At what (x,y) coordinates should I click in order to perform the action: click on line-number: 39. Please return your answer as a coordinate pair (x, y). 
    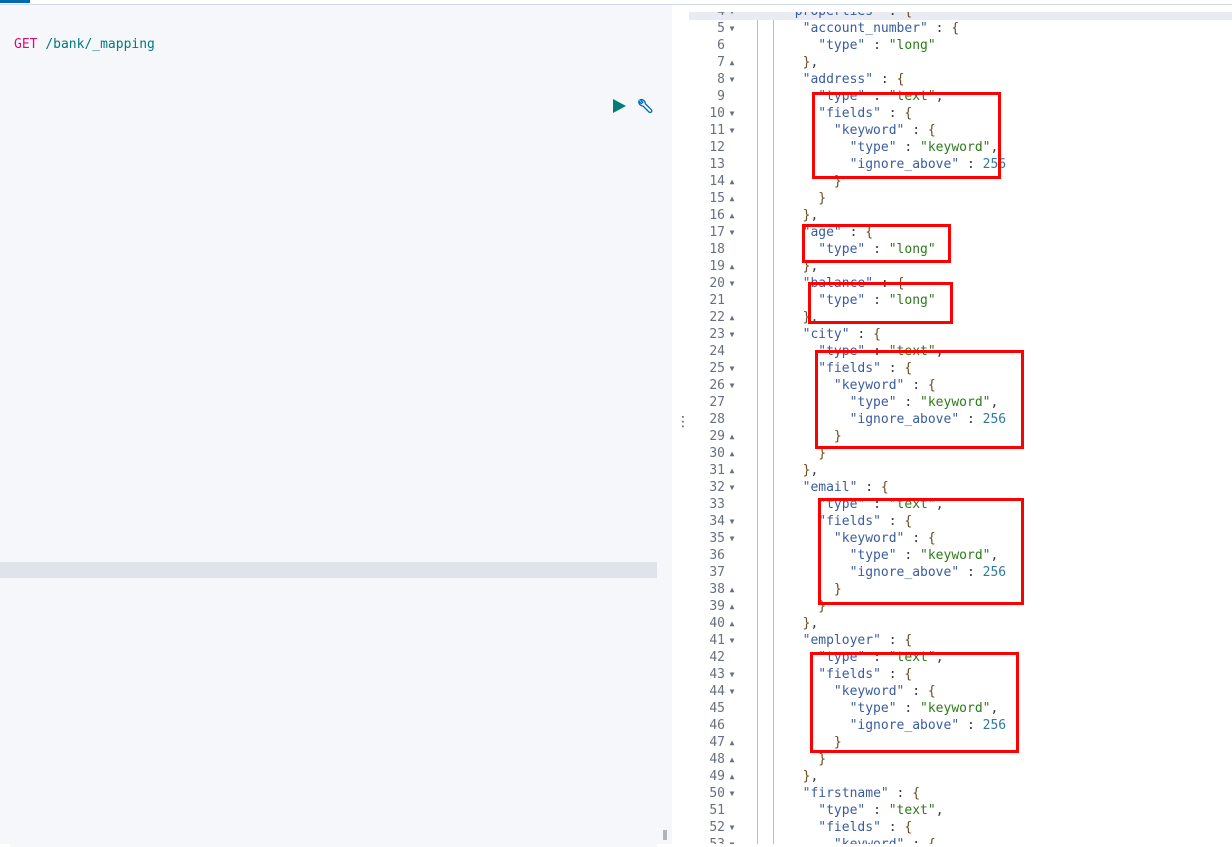
    Looking at the image, I should click on (717, 606).